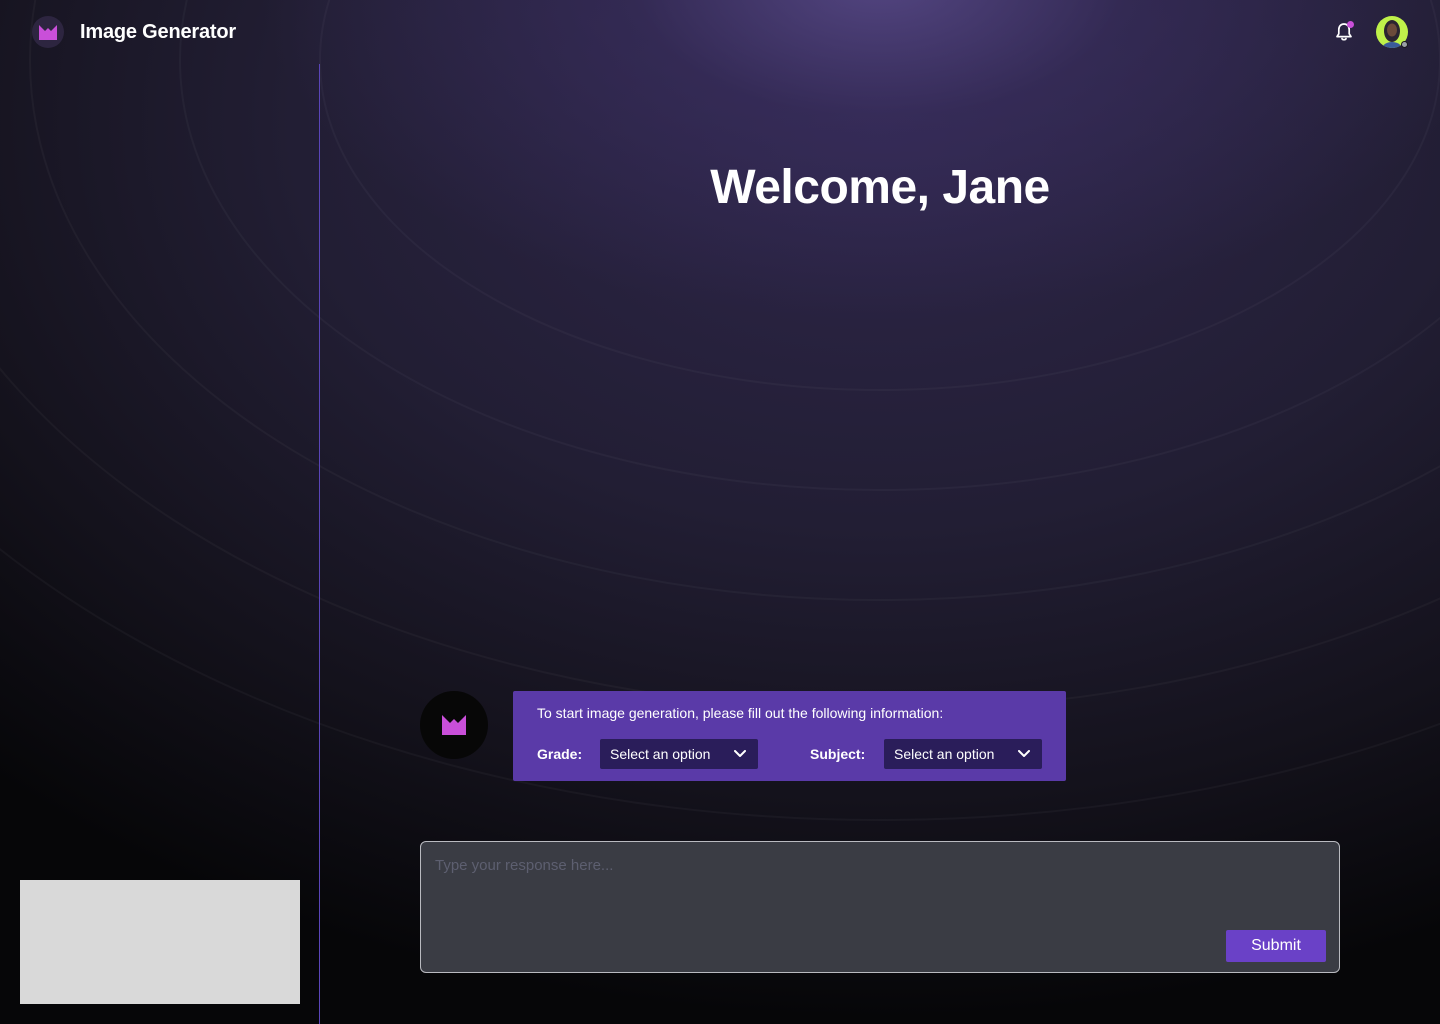  I want to click on top-bar: Image Generator, so click(720, 32).